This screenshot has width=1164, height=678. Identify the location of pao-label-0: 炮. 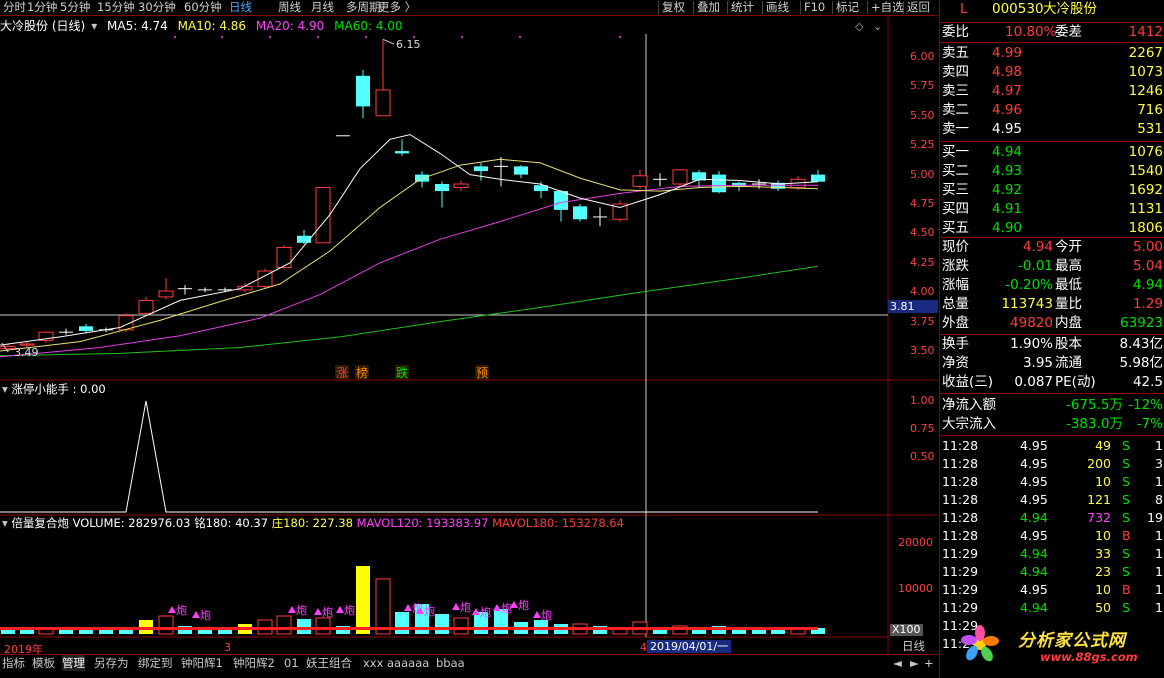
(181, 610).